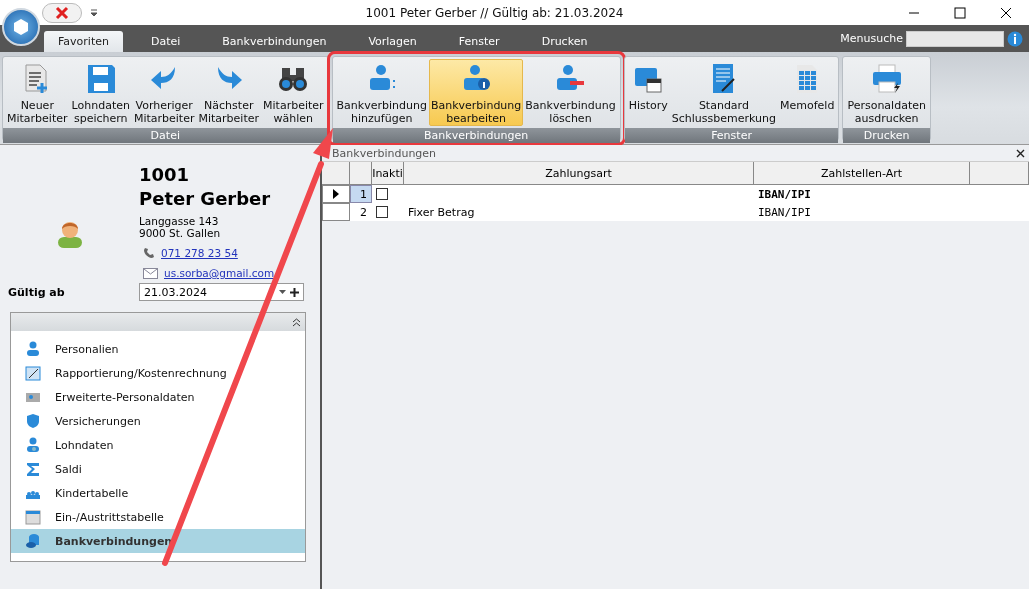 This screenshot has height=589, width=1029. I want to click on nav-item: Kindertabelle, so click(158, 493).